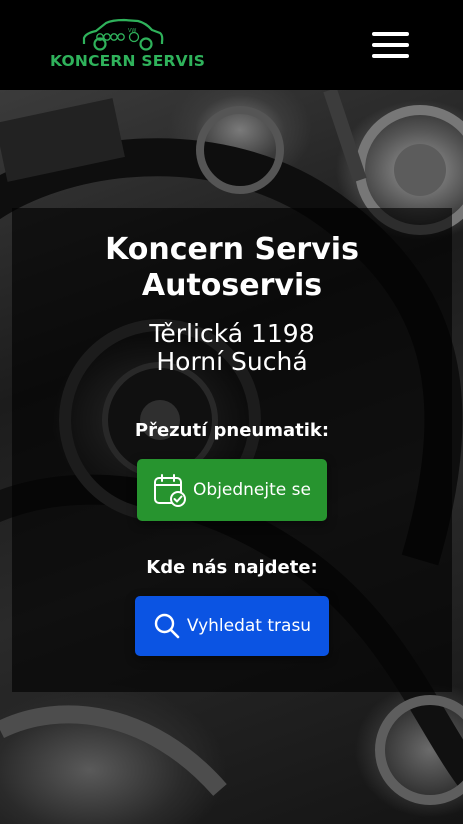 This screenshot has width=463, height=824. Describe the element at coordinates (252, 490) in the screenshot. I see `book-appointment-label: Objednejte se` at that location.